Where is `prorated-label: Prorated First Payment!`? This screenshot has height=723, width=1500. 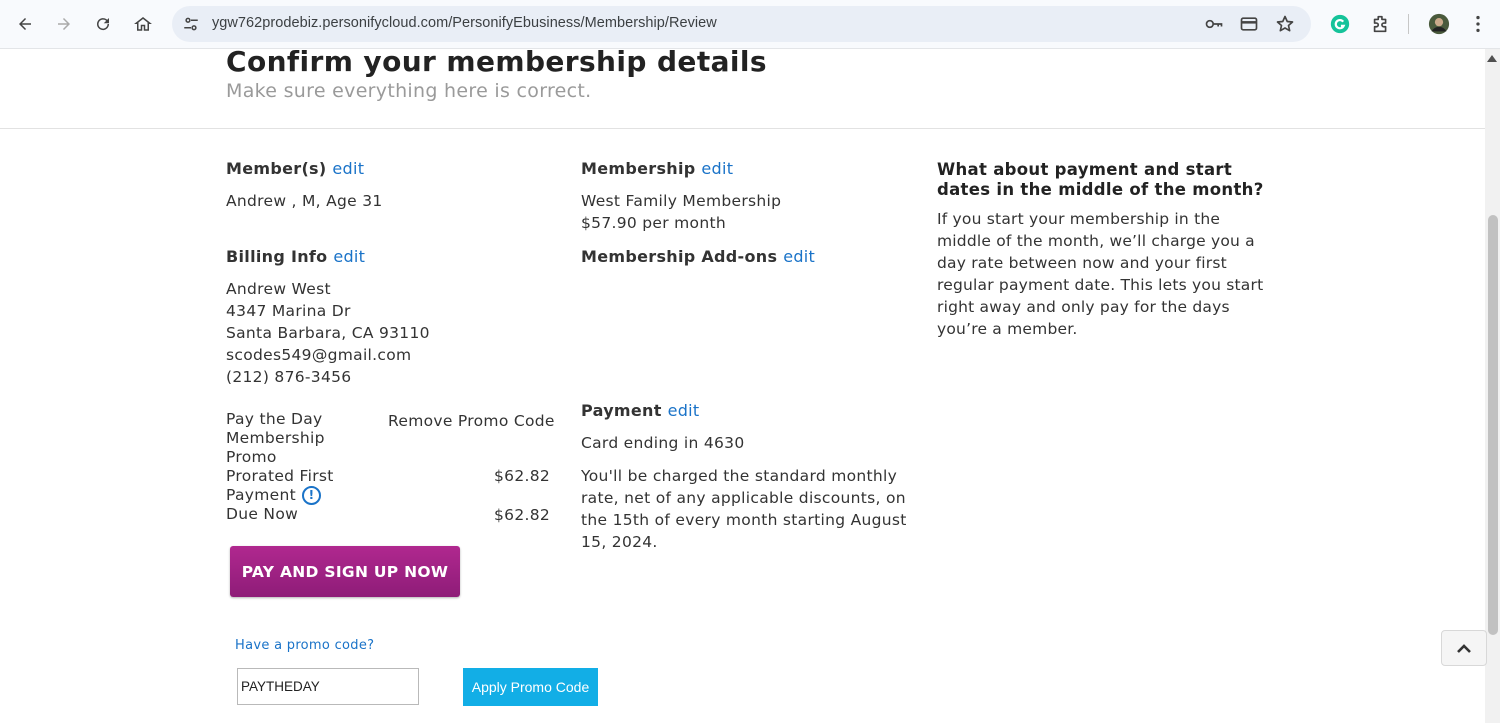 prorated-label: Prorated First Payment! is located at coordinates (280, 486).